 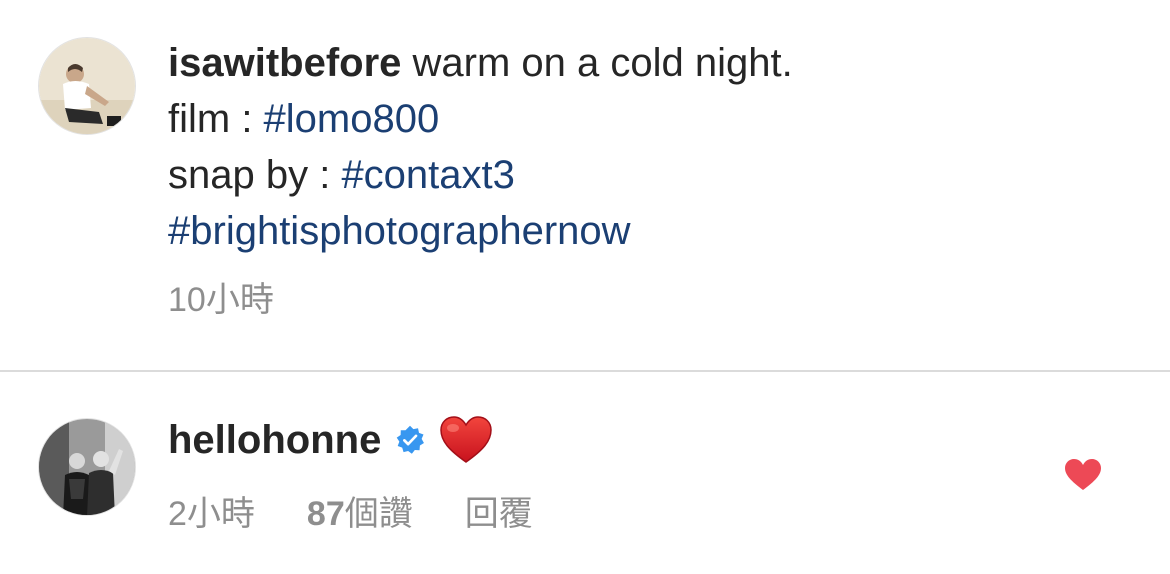 I want to click on caption-line-4: #brightisphotographernow, so click(x=480, y=231).